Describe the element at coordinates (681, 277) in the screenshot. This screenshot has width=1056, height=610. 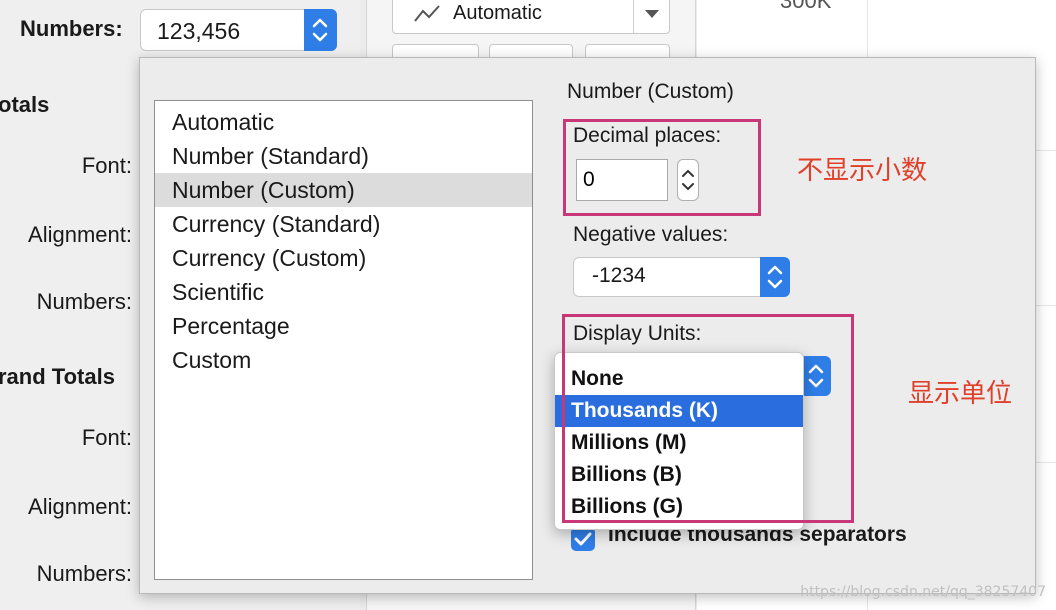
I see `negative-values-select: -1234` at that location.